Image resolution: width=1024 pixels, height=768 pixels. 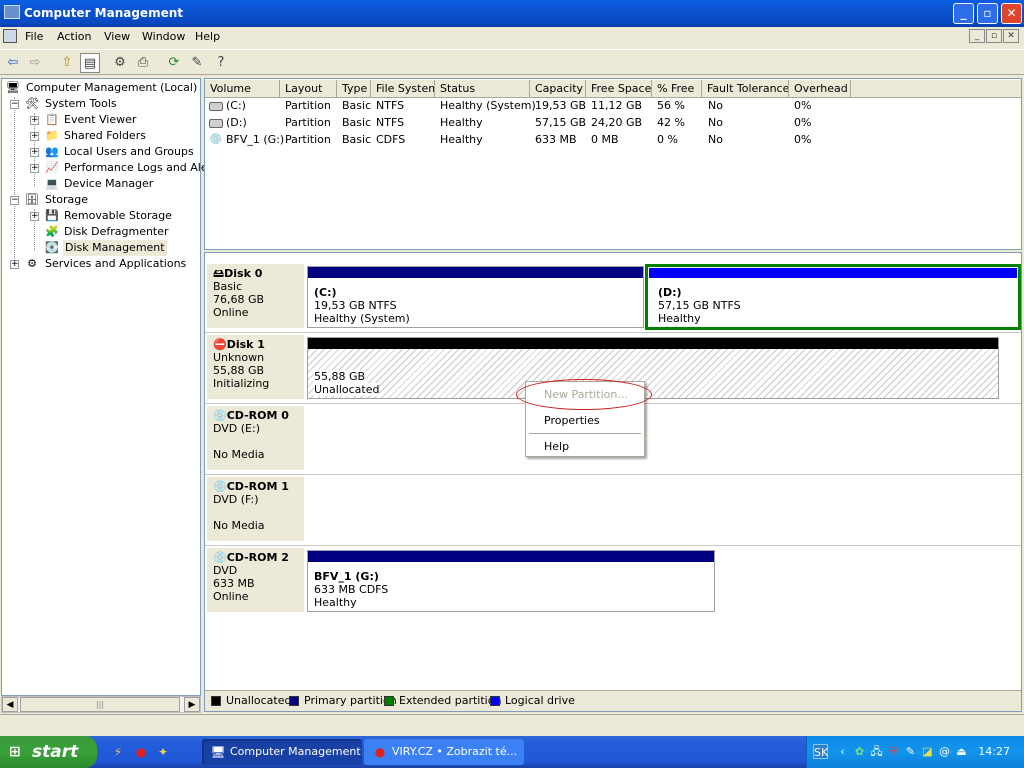 I want to click on maximize-button: ▫, so click(x=987, y=13).